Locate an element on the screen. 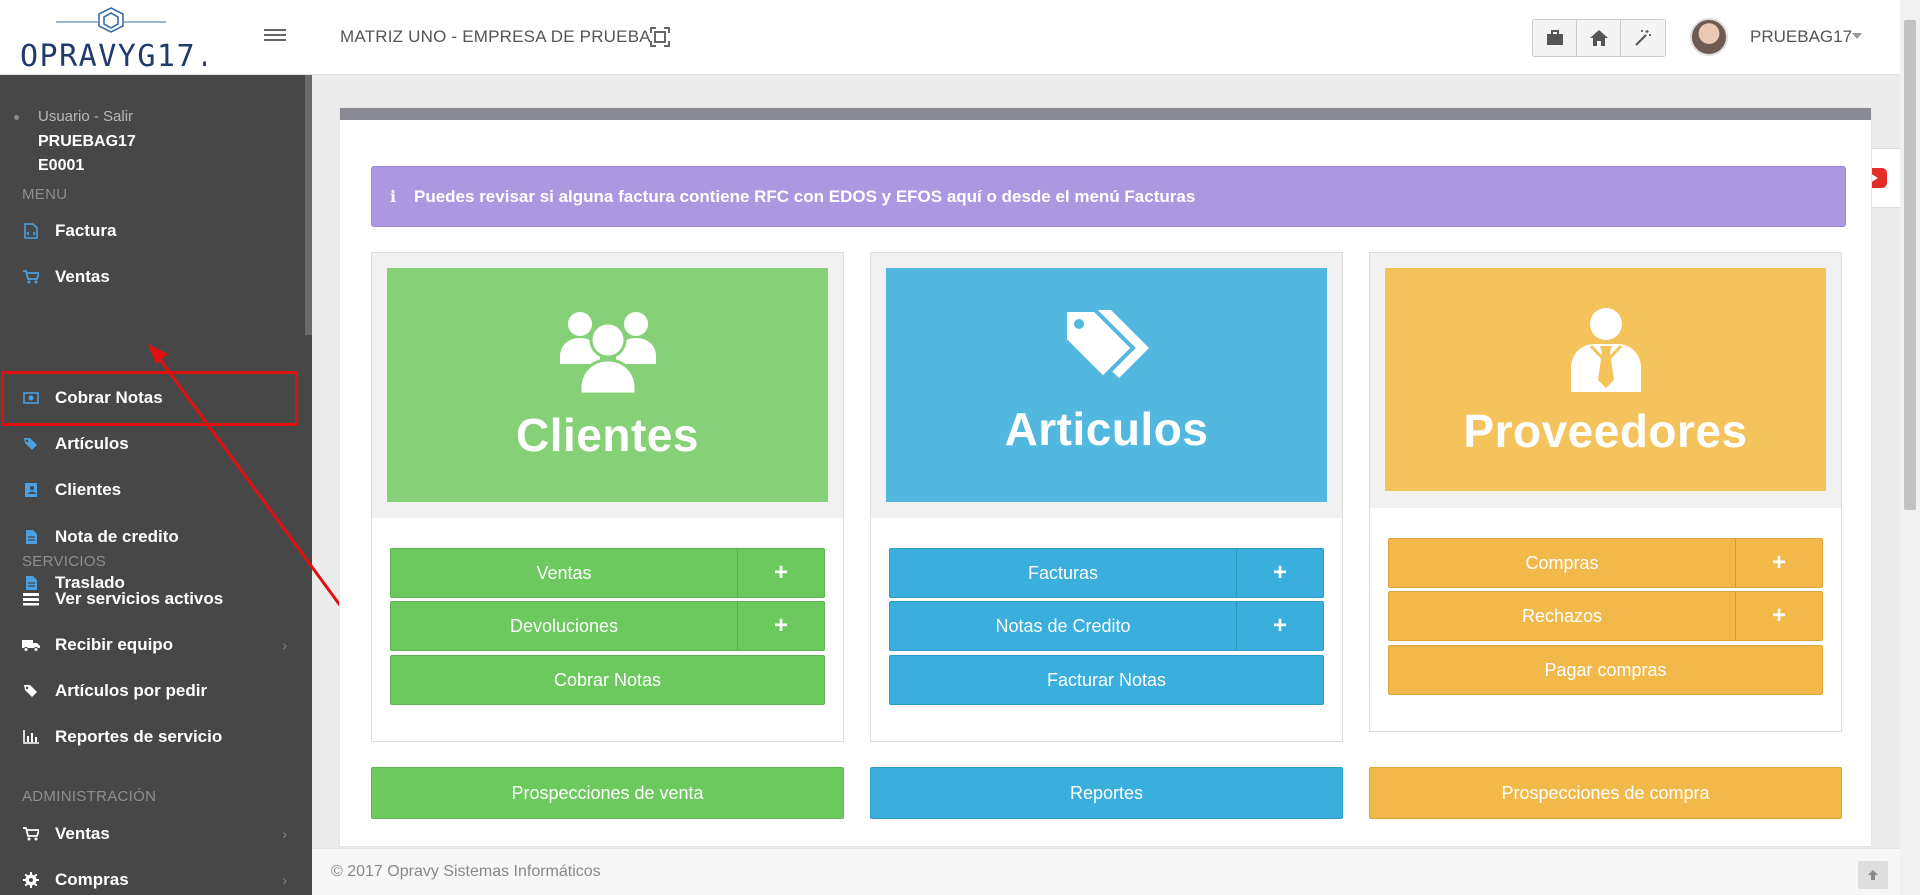  user-avatar is located at coordinates (1709, 37).